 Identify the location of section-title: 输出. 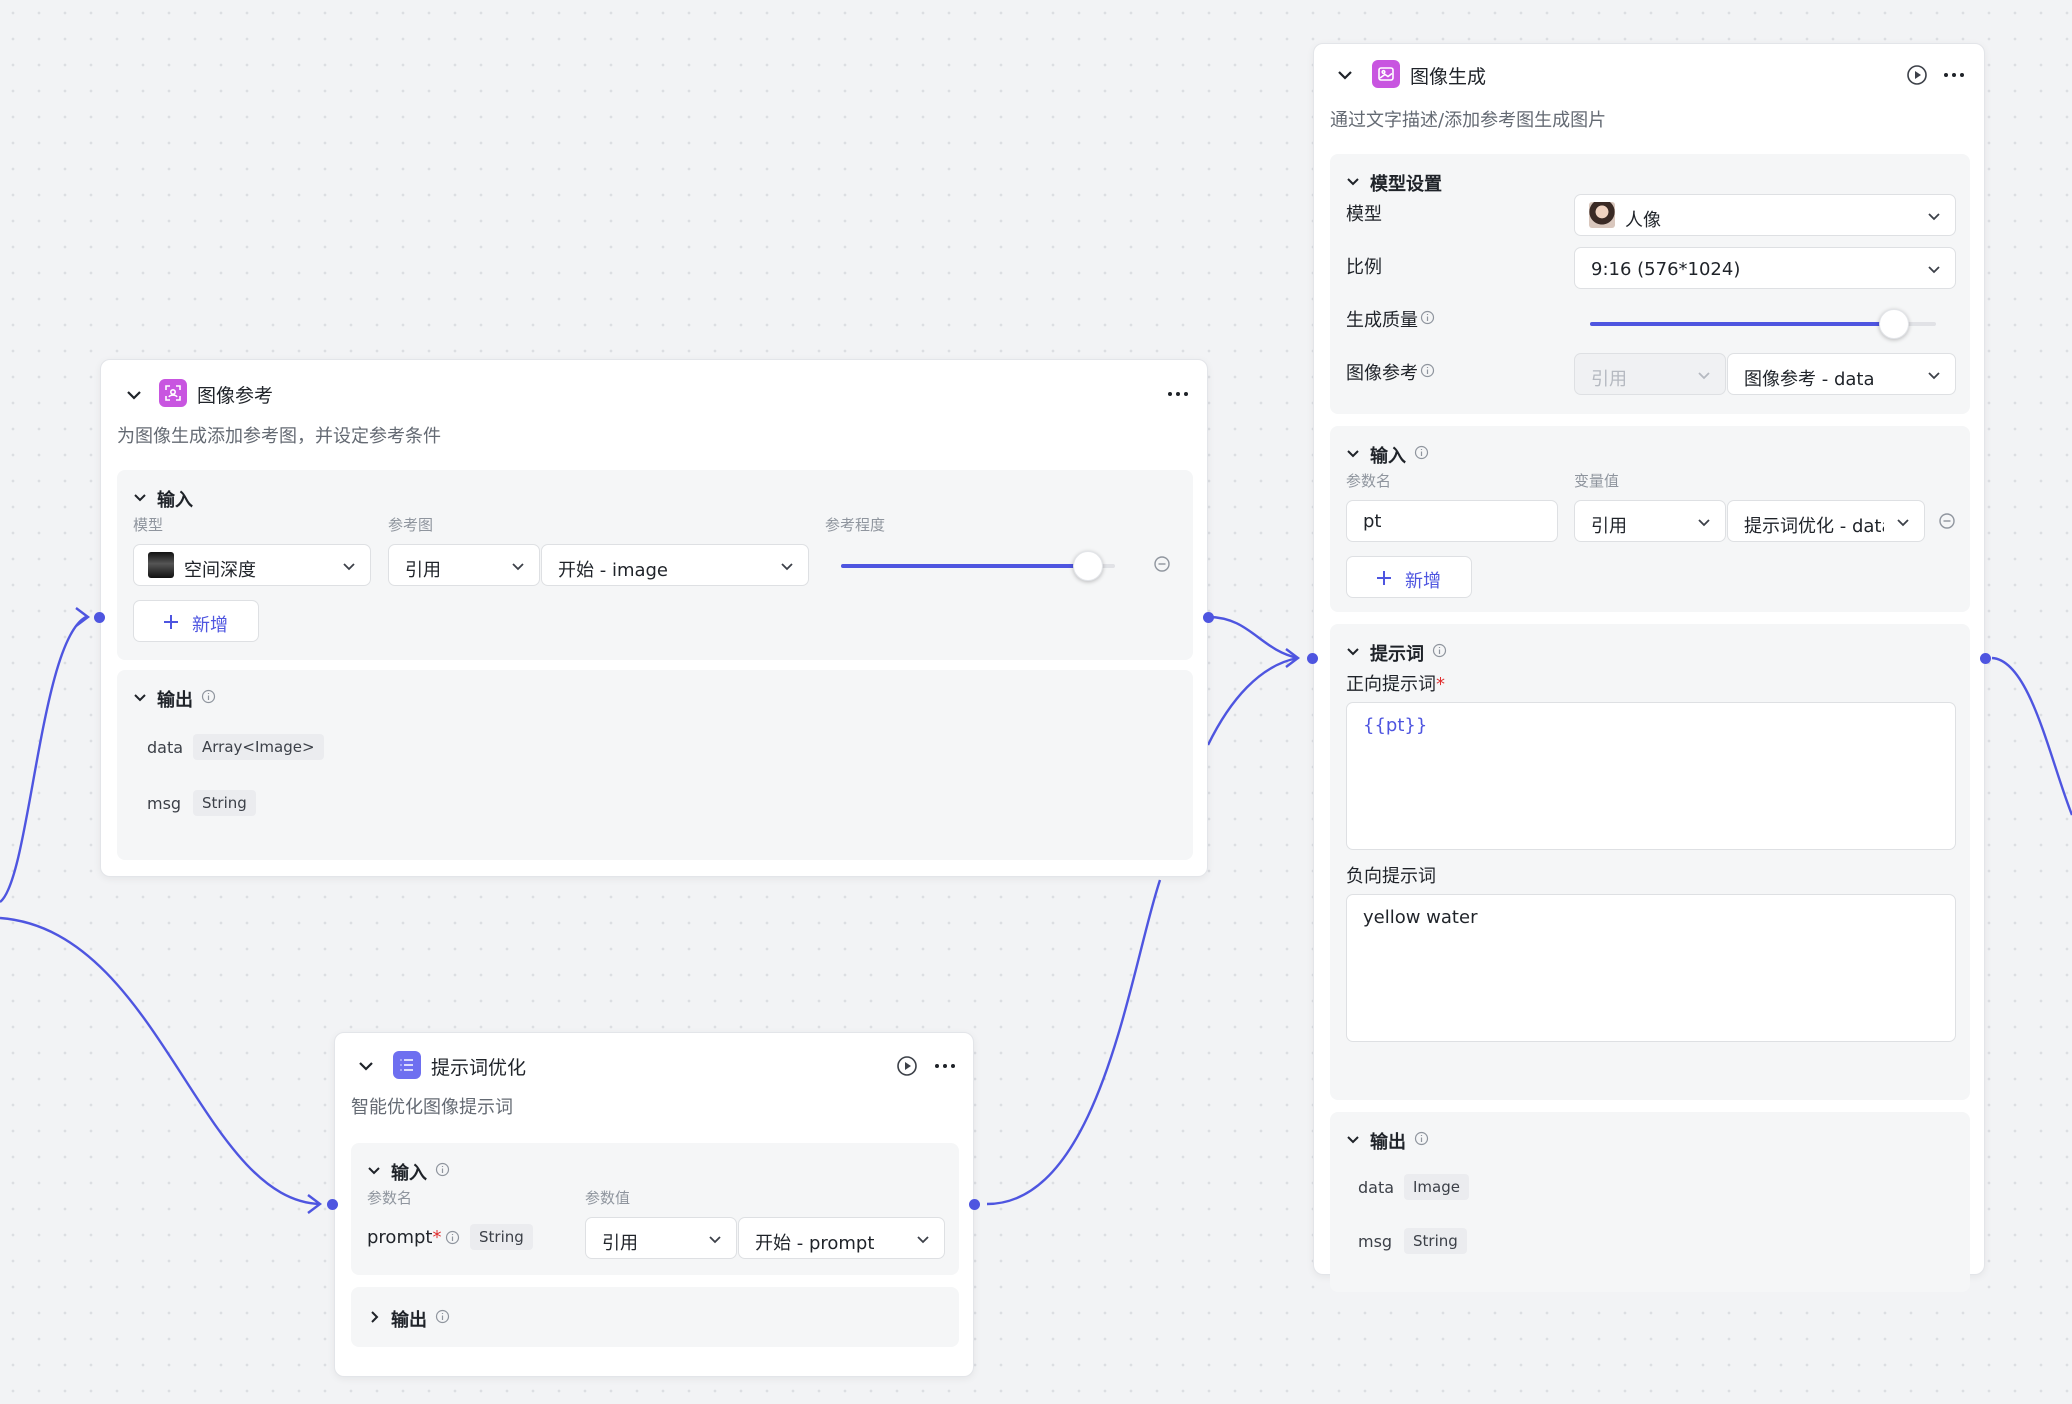
(175, 700).